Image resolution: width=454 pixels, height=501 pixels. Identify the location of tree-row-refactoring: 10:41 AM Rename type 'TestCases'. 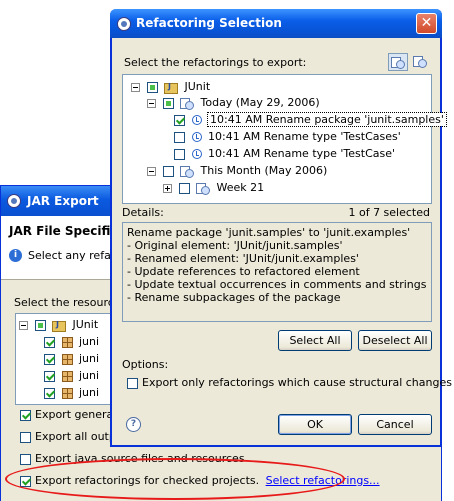
(289, 137).